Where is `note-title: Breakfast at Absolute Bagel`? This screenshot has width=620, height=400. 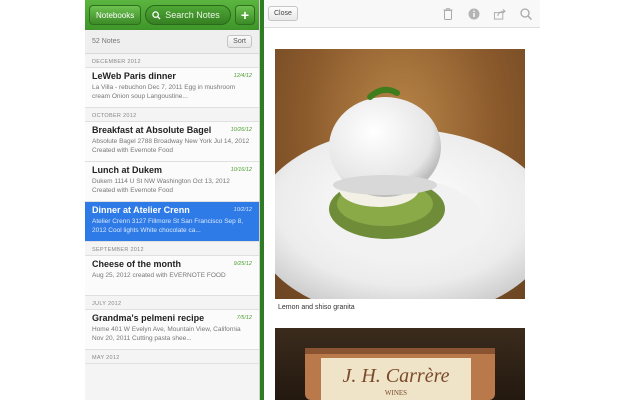
note-title: Breakfast at Absolute Bagel is located at coordinates (152, 130).